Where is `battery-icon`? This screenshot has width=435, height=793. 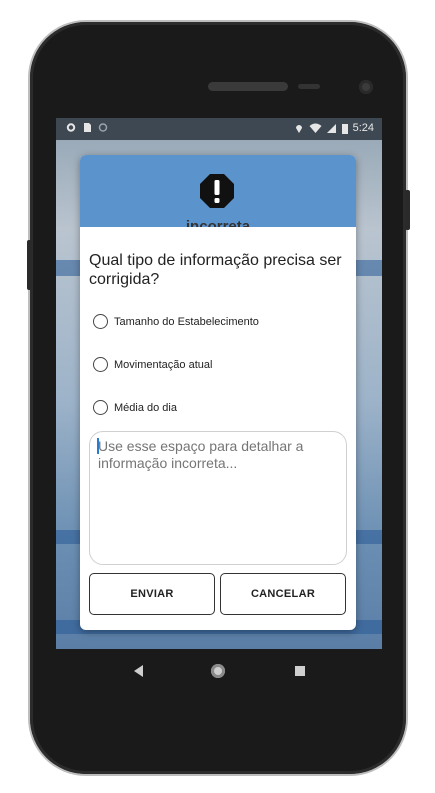
battery-icon is located at coordinates (344, 128).